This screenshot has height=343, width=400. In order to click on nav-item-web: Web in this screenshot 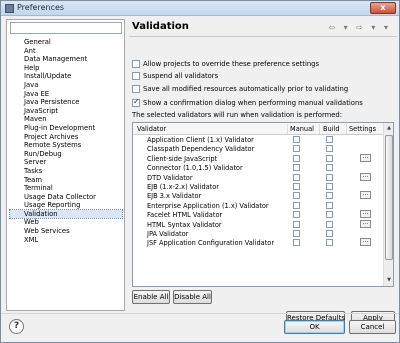, I will do `click(66, 222)`.